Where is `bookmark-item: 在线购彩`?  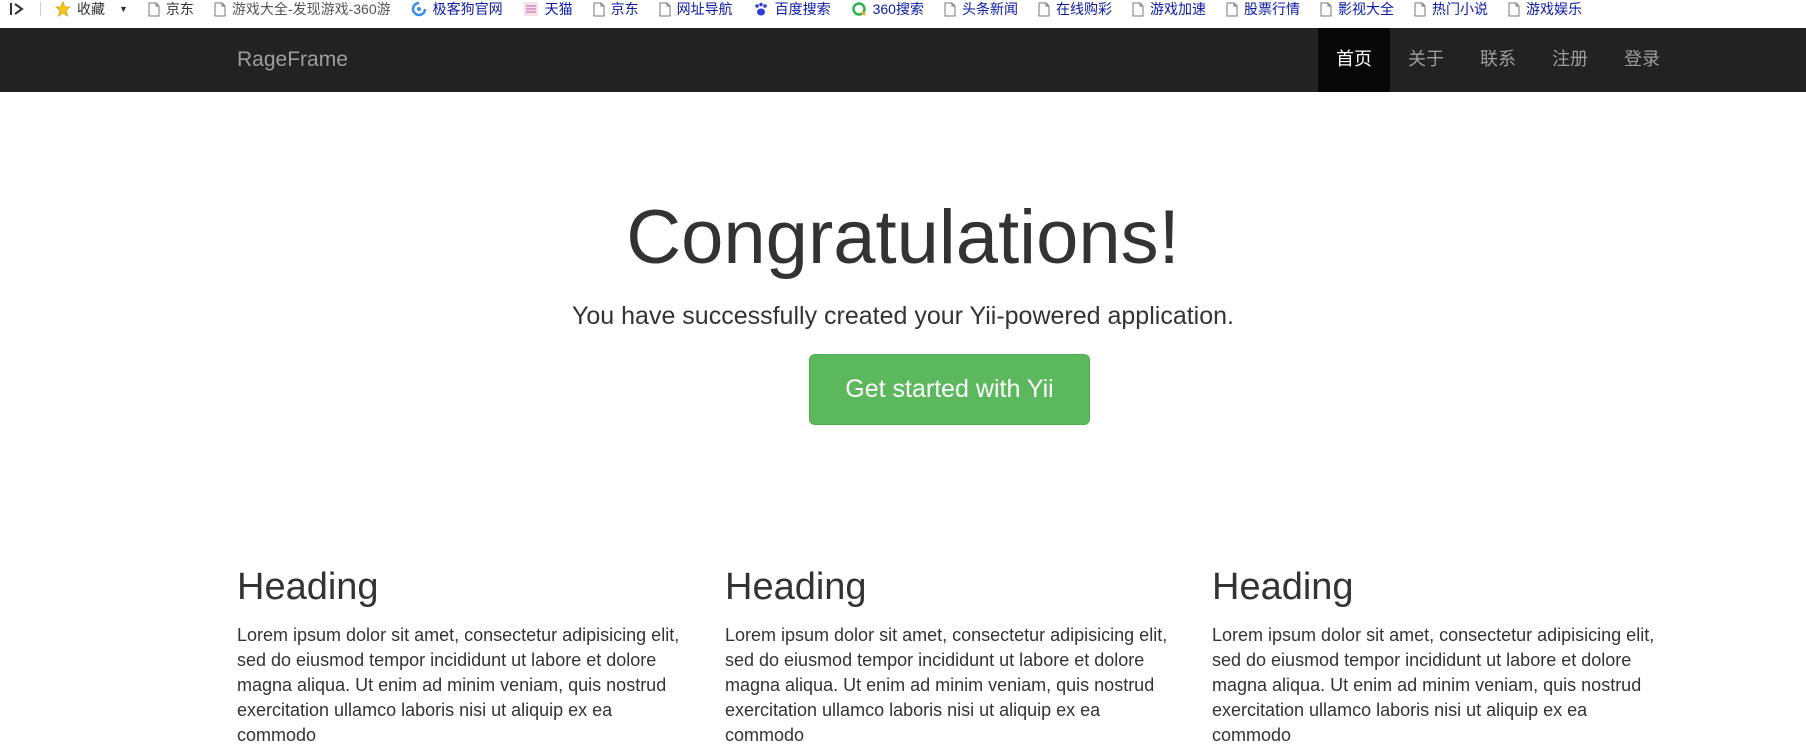 bookmark-item: 在线购彩 is located at coordinates (1075, 9).